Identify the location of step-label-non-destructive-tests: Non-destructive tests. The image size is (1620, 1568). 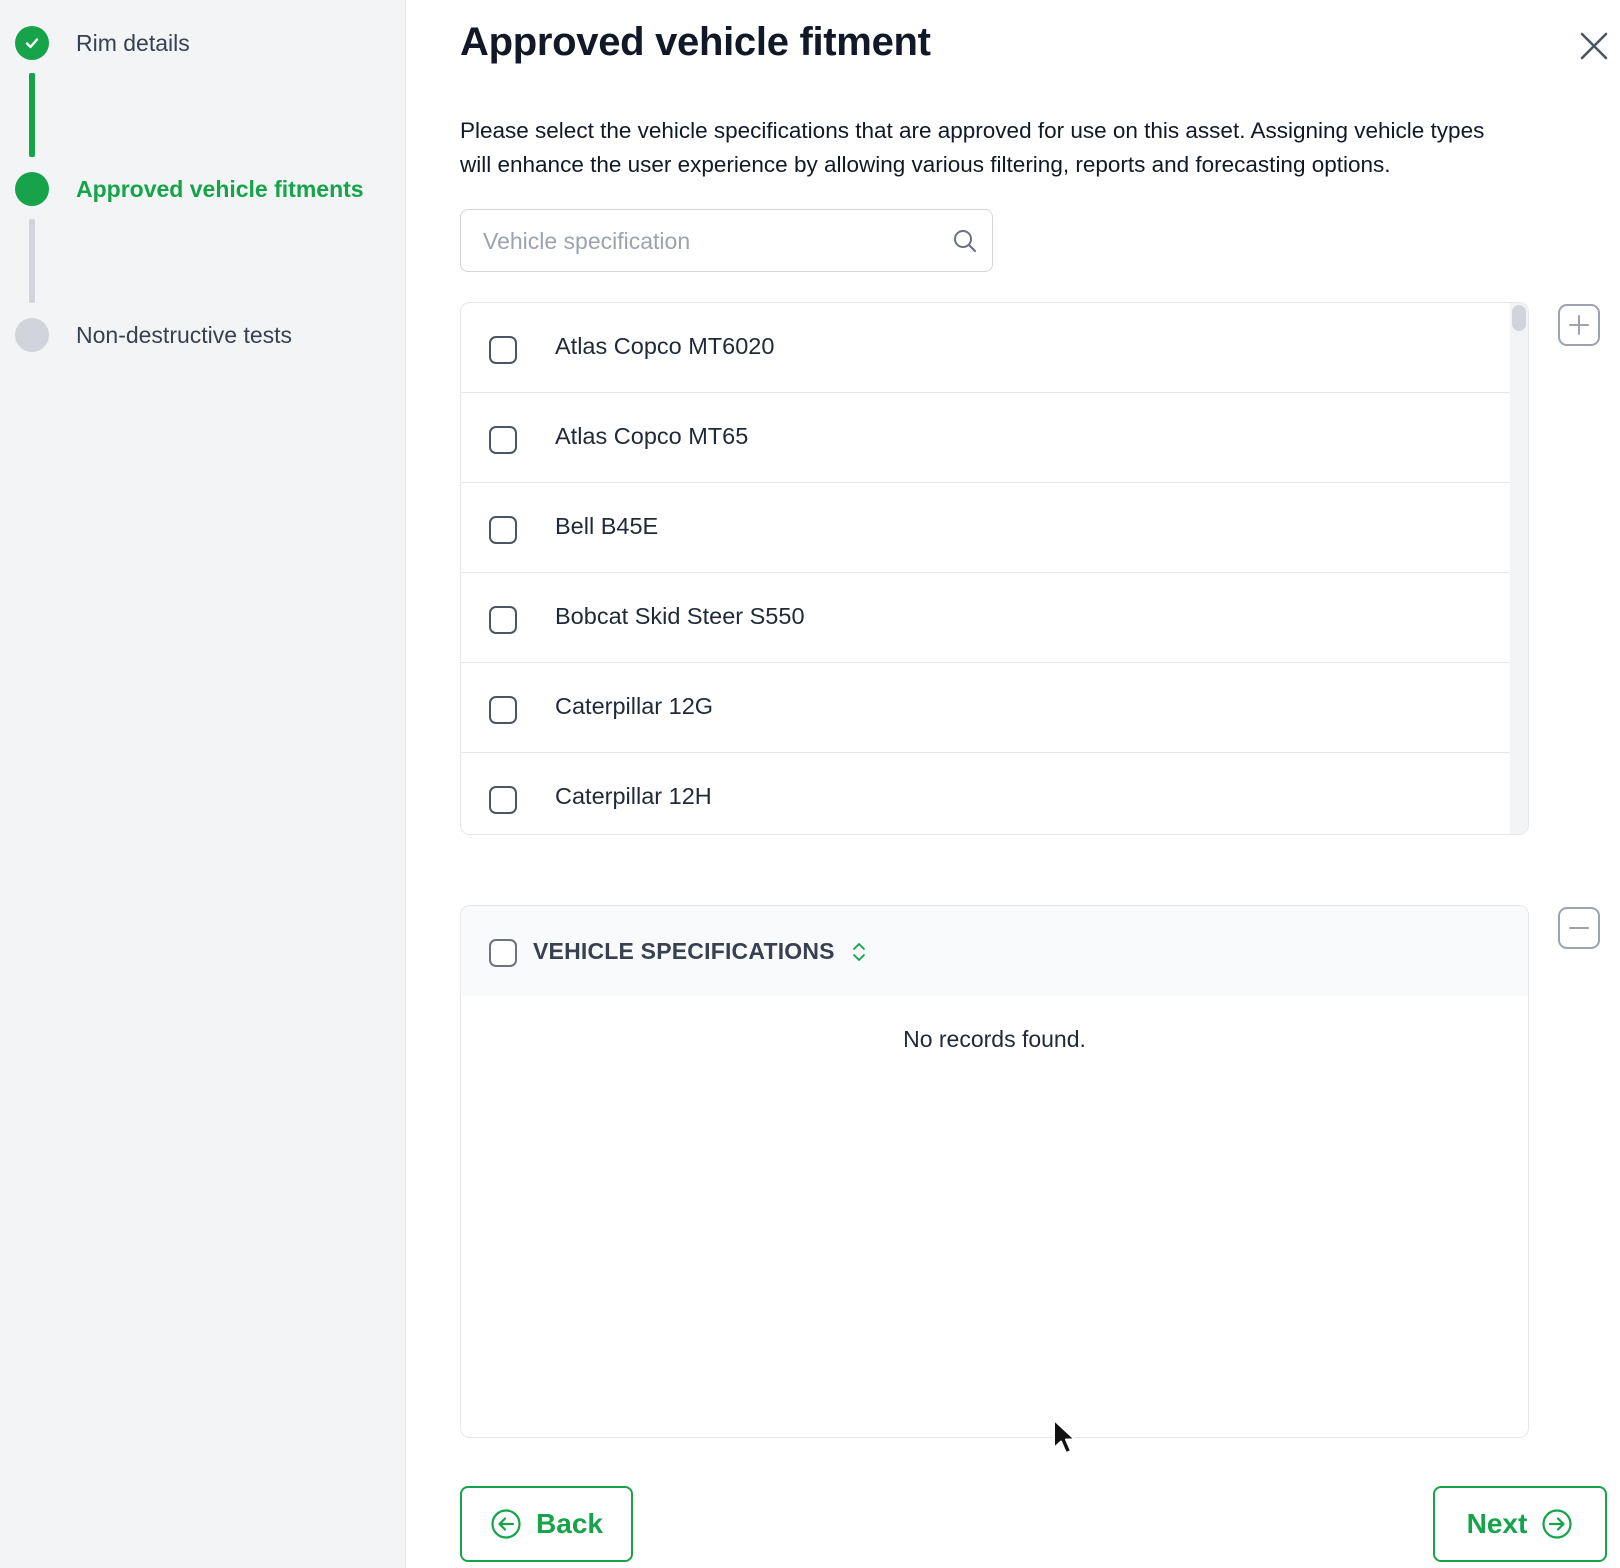
(184, 335).